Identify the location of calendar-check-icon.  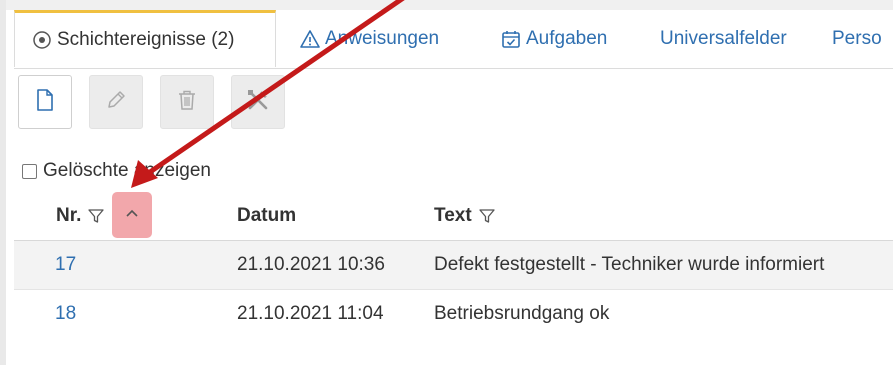
(511, 39).